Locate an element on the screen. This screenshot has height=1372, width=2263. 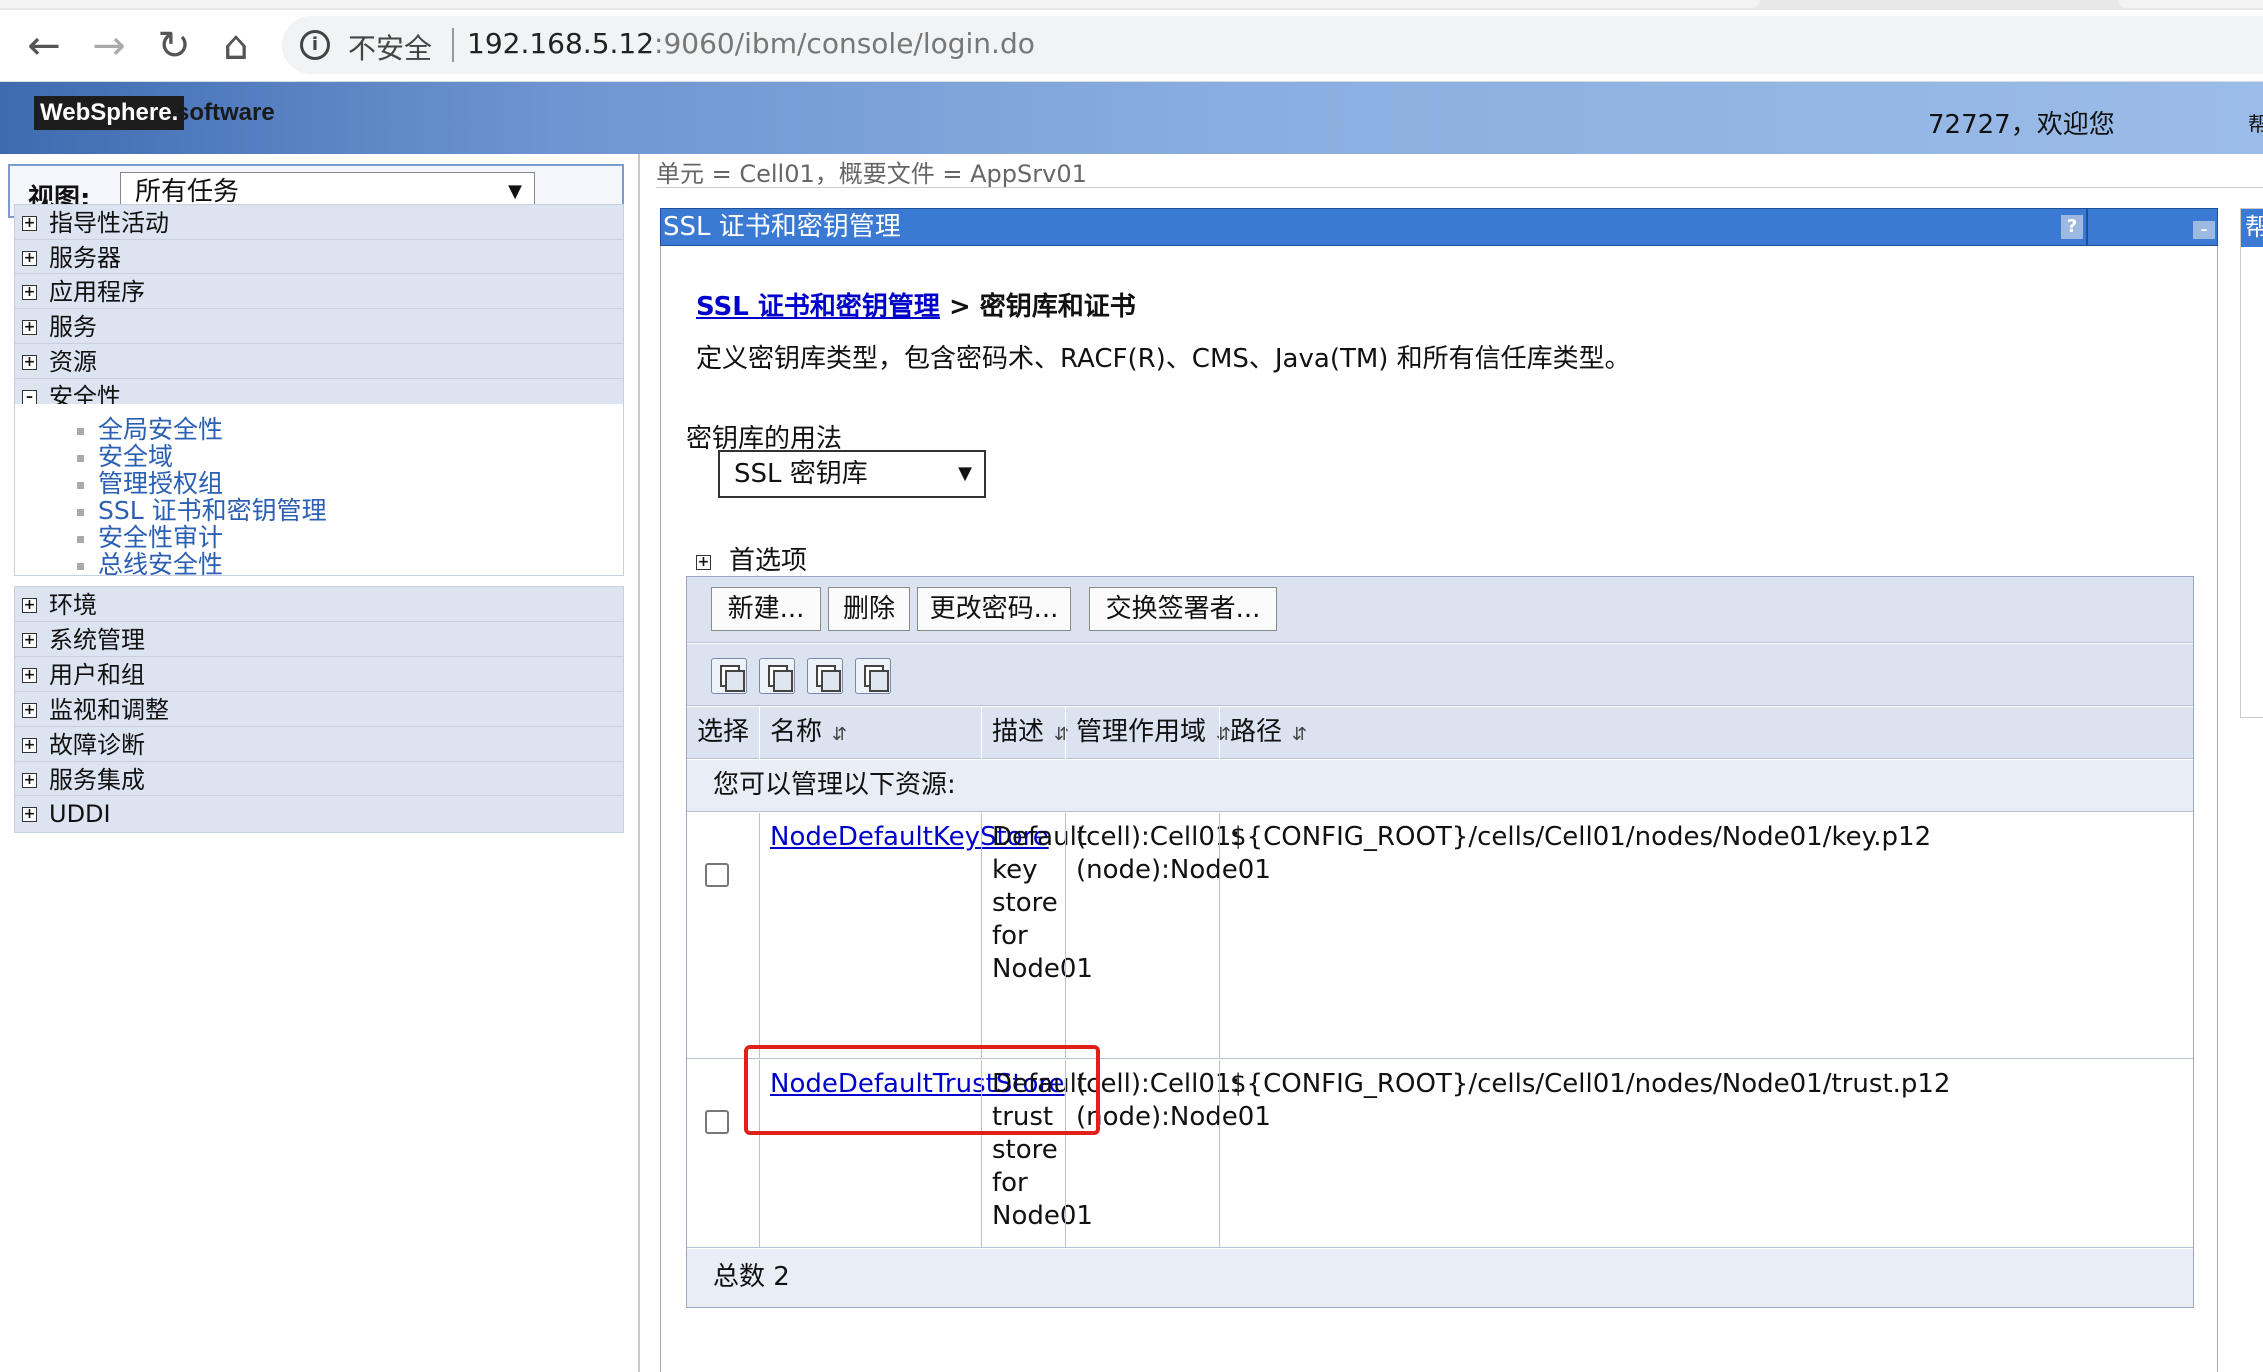
nav-group-environment: + 环境 is located at coordinates (319, 605).